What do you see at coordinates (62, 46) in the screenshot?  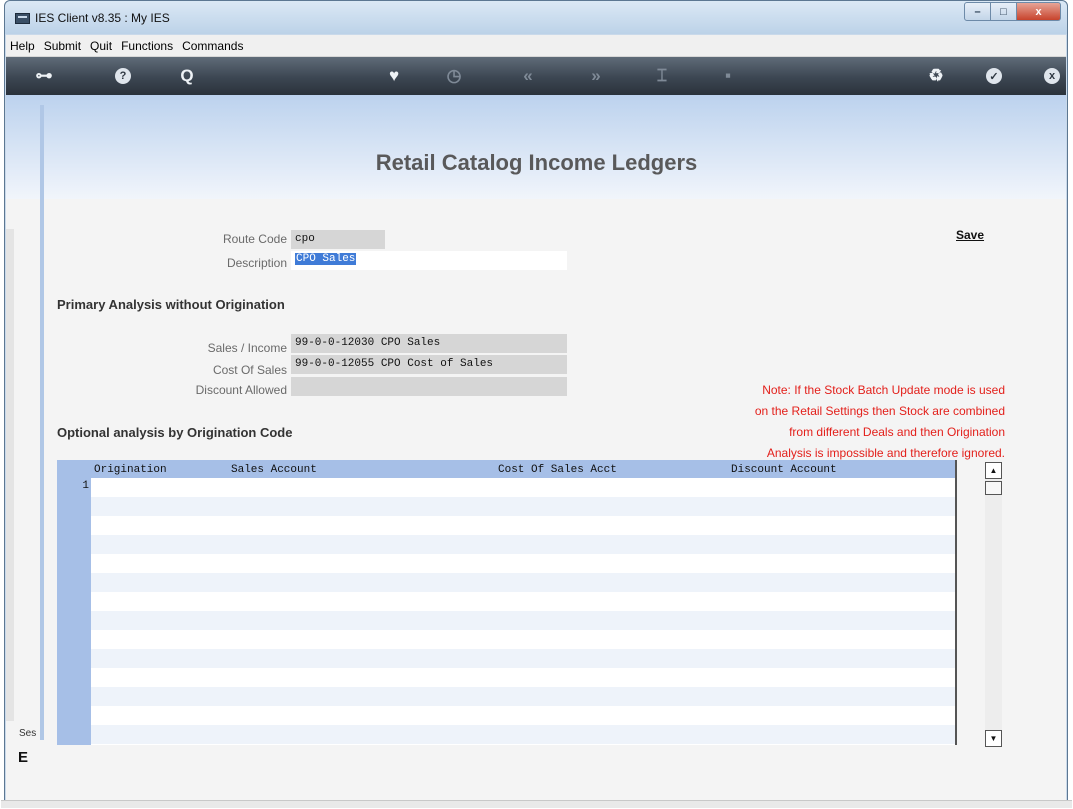 I see `menu-submit: Submit` at bounding box center [62, 46].